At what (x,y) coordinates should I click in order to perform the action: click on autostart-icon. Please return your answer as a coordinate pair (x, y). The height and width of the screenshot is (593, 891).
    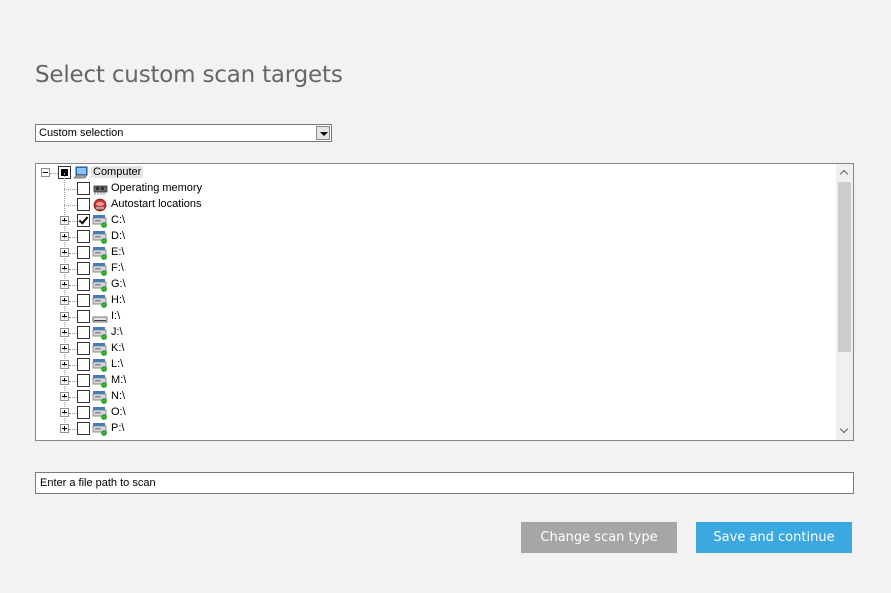
    Looking at the image, I should click on (100, 205).